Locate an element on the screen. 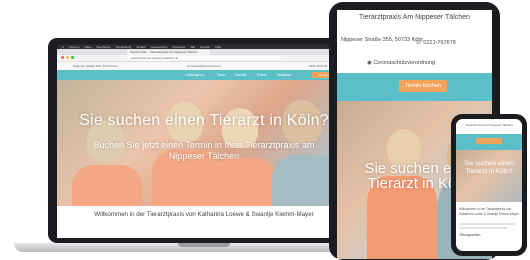  nav-item-team: Team is located at coordinates (221, 75).